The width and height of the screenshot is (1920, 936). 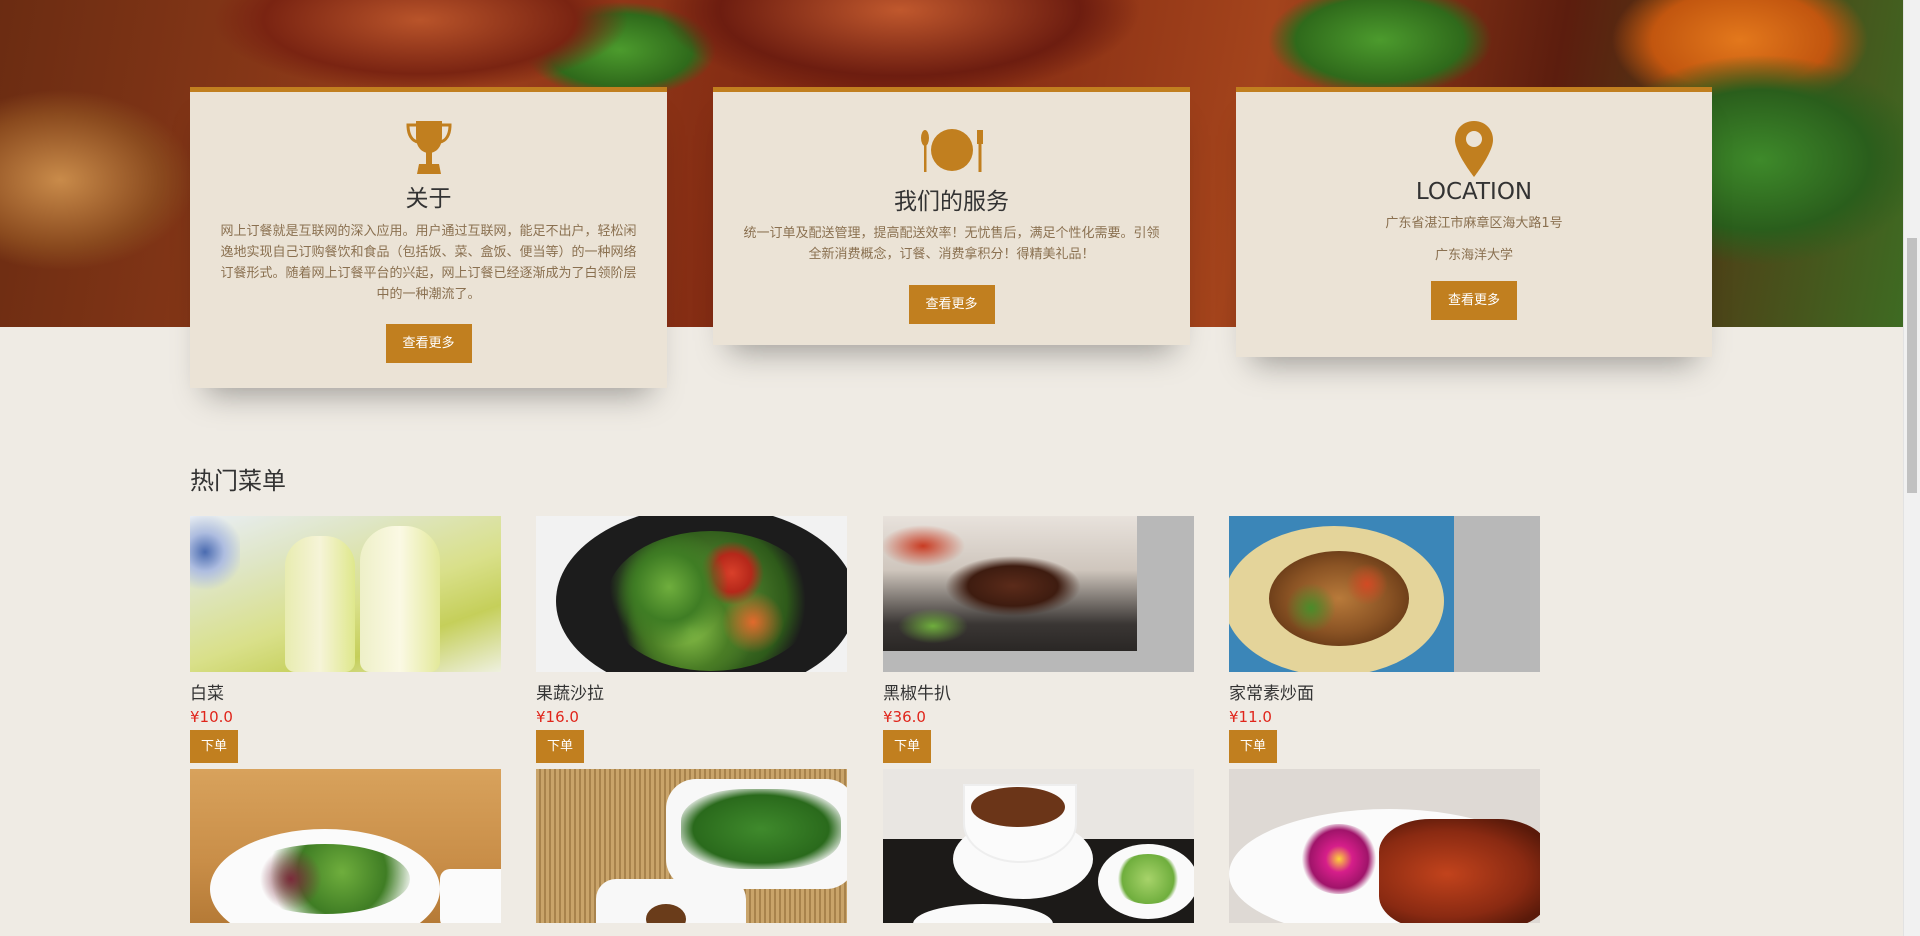 What do you see at coordinates (428, 147) in the screenshot?
I see `trophy-icon` at bounding box center [428, 147].